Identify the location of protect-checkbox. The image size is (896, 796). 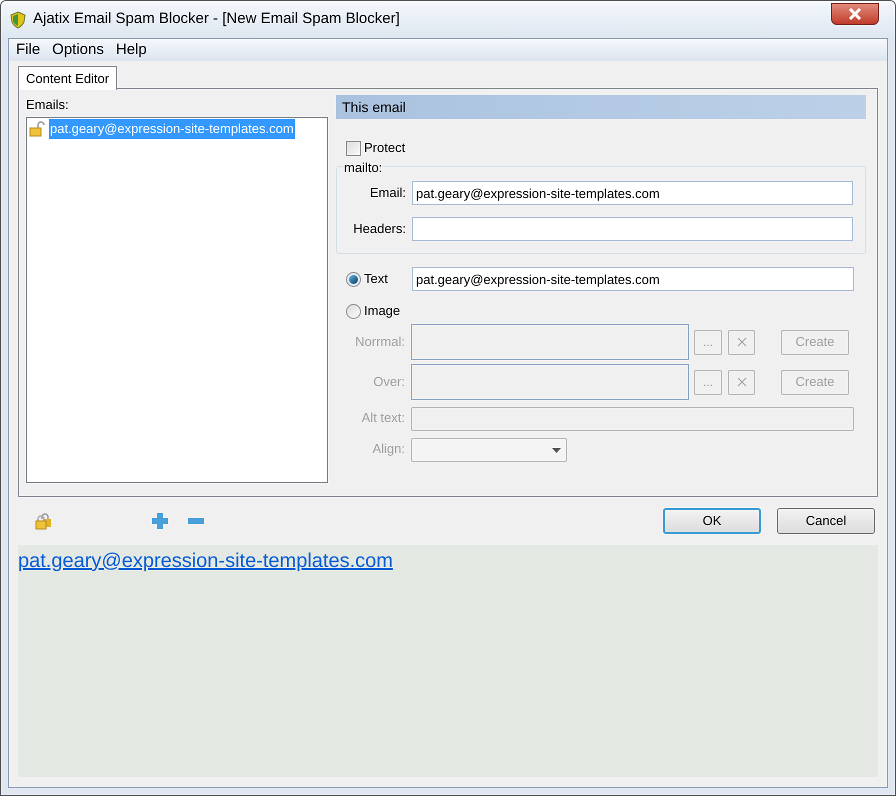
(353, 148).